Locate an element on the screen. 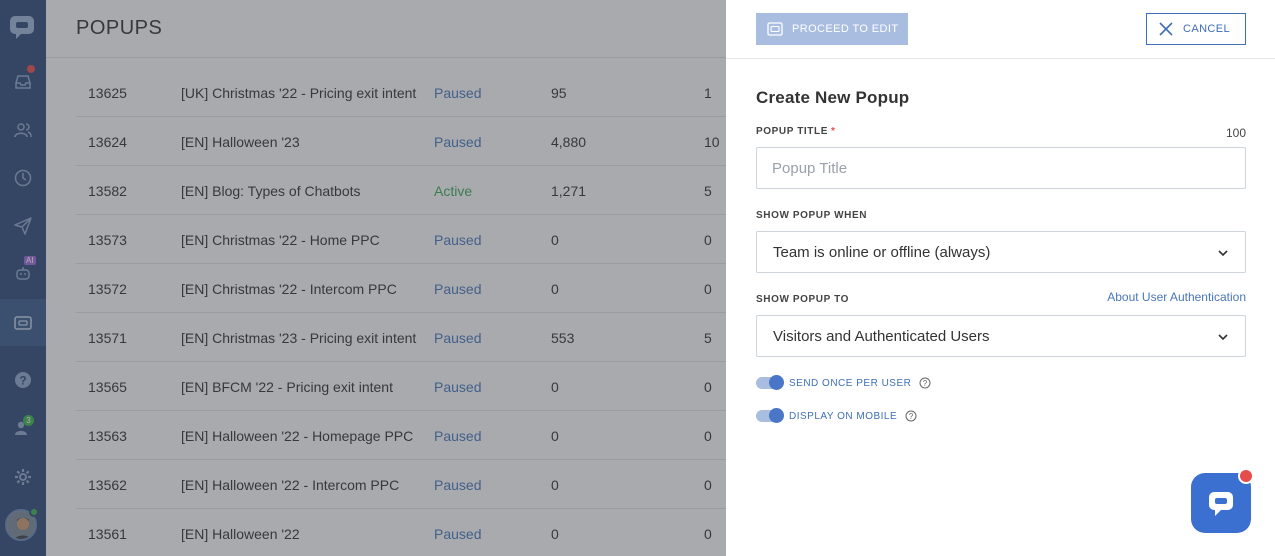  proceed-to-edit-button: PROCEED TO EDIT is located at coordinates (832, 29).